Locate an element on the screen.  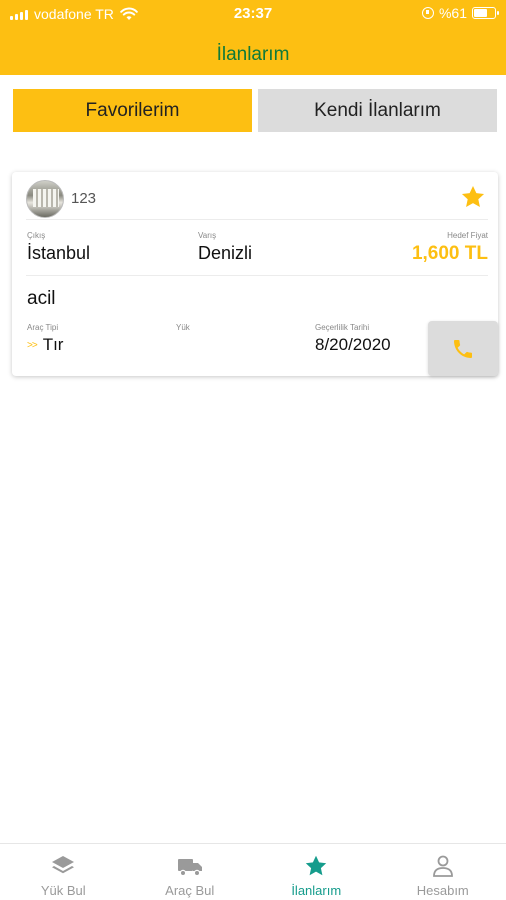
page-title: İlanlarım is located at coordinates (253, 54).